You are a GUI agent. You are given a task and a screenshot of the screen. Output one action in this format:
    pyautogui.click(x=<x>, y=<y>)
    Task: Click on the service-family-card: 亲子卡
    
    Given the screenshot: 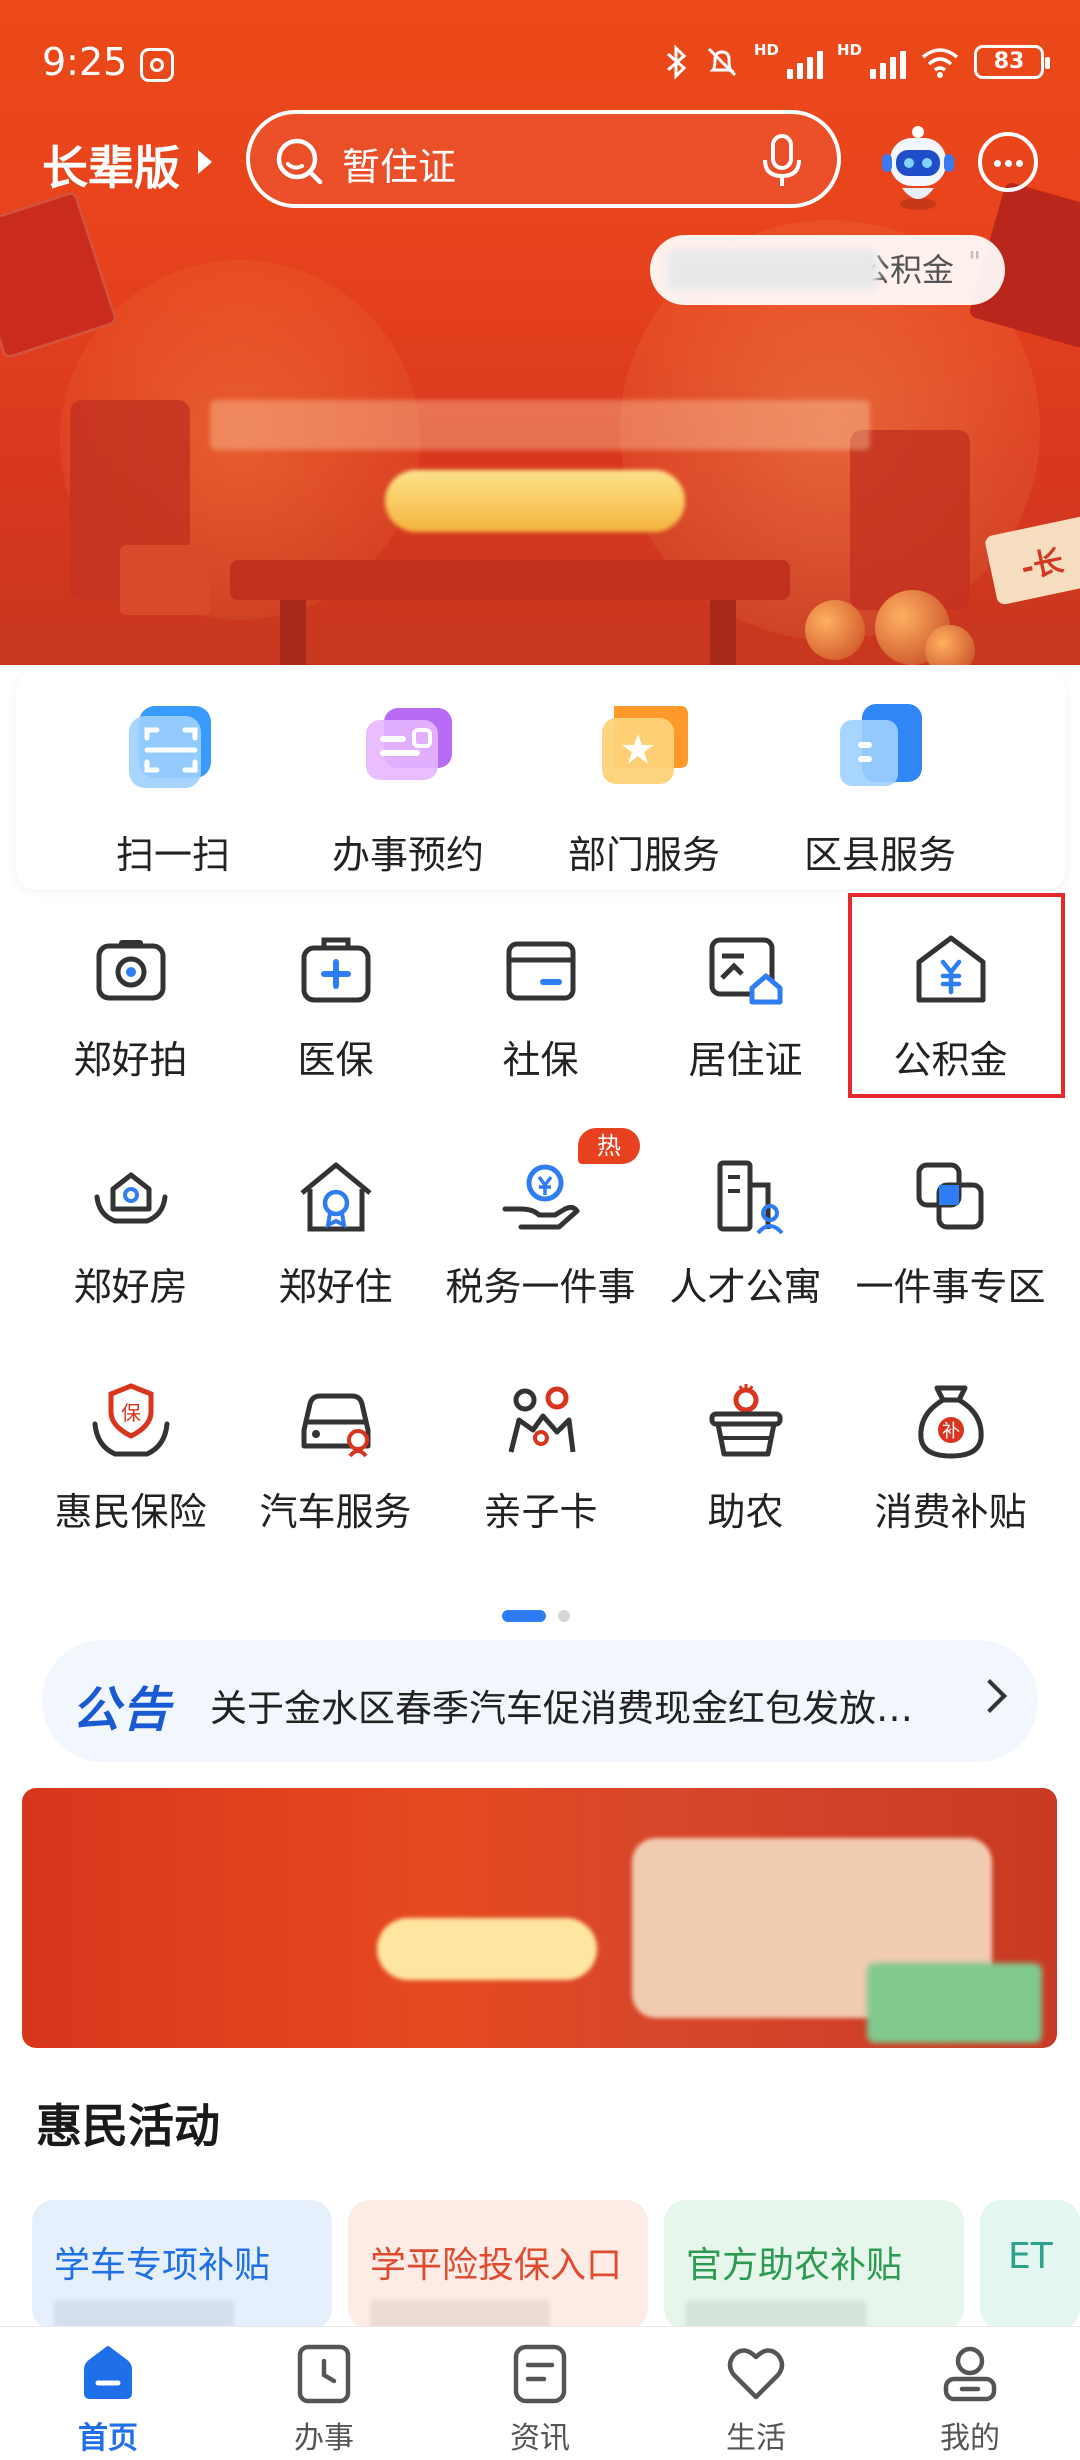 What is the action you would take?
    pyautogui.click(x=540, y=1459)
    